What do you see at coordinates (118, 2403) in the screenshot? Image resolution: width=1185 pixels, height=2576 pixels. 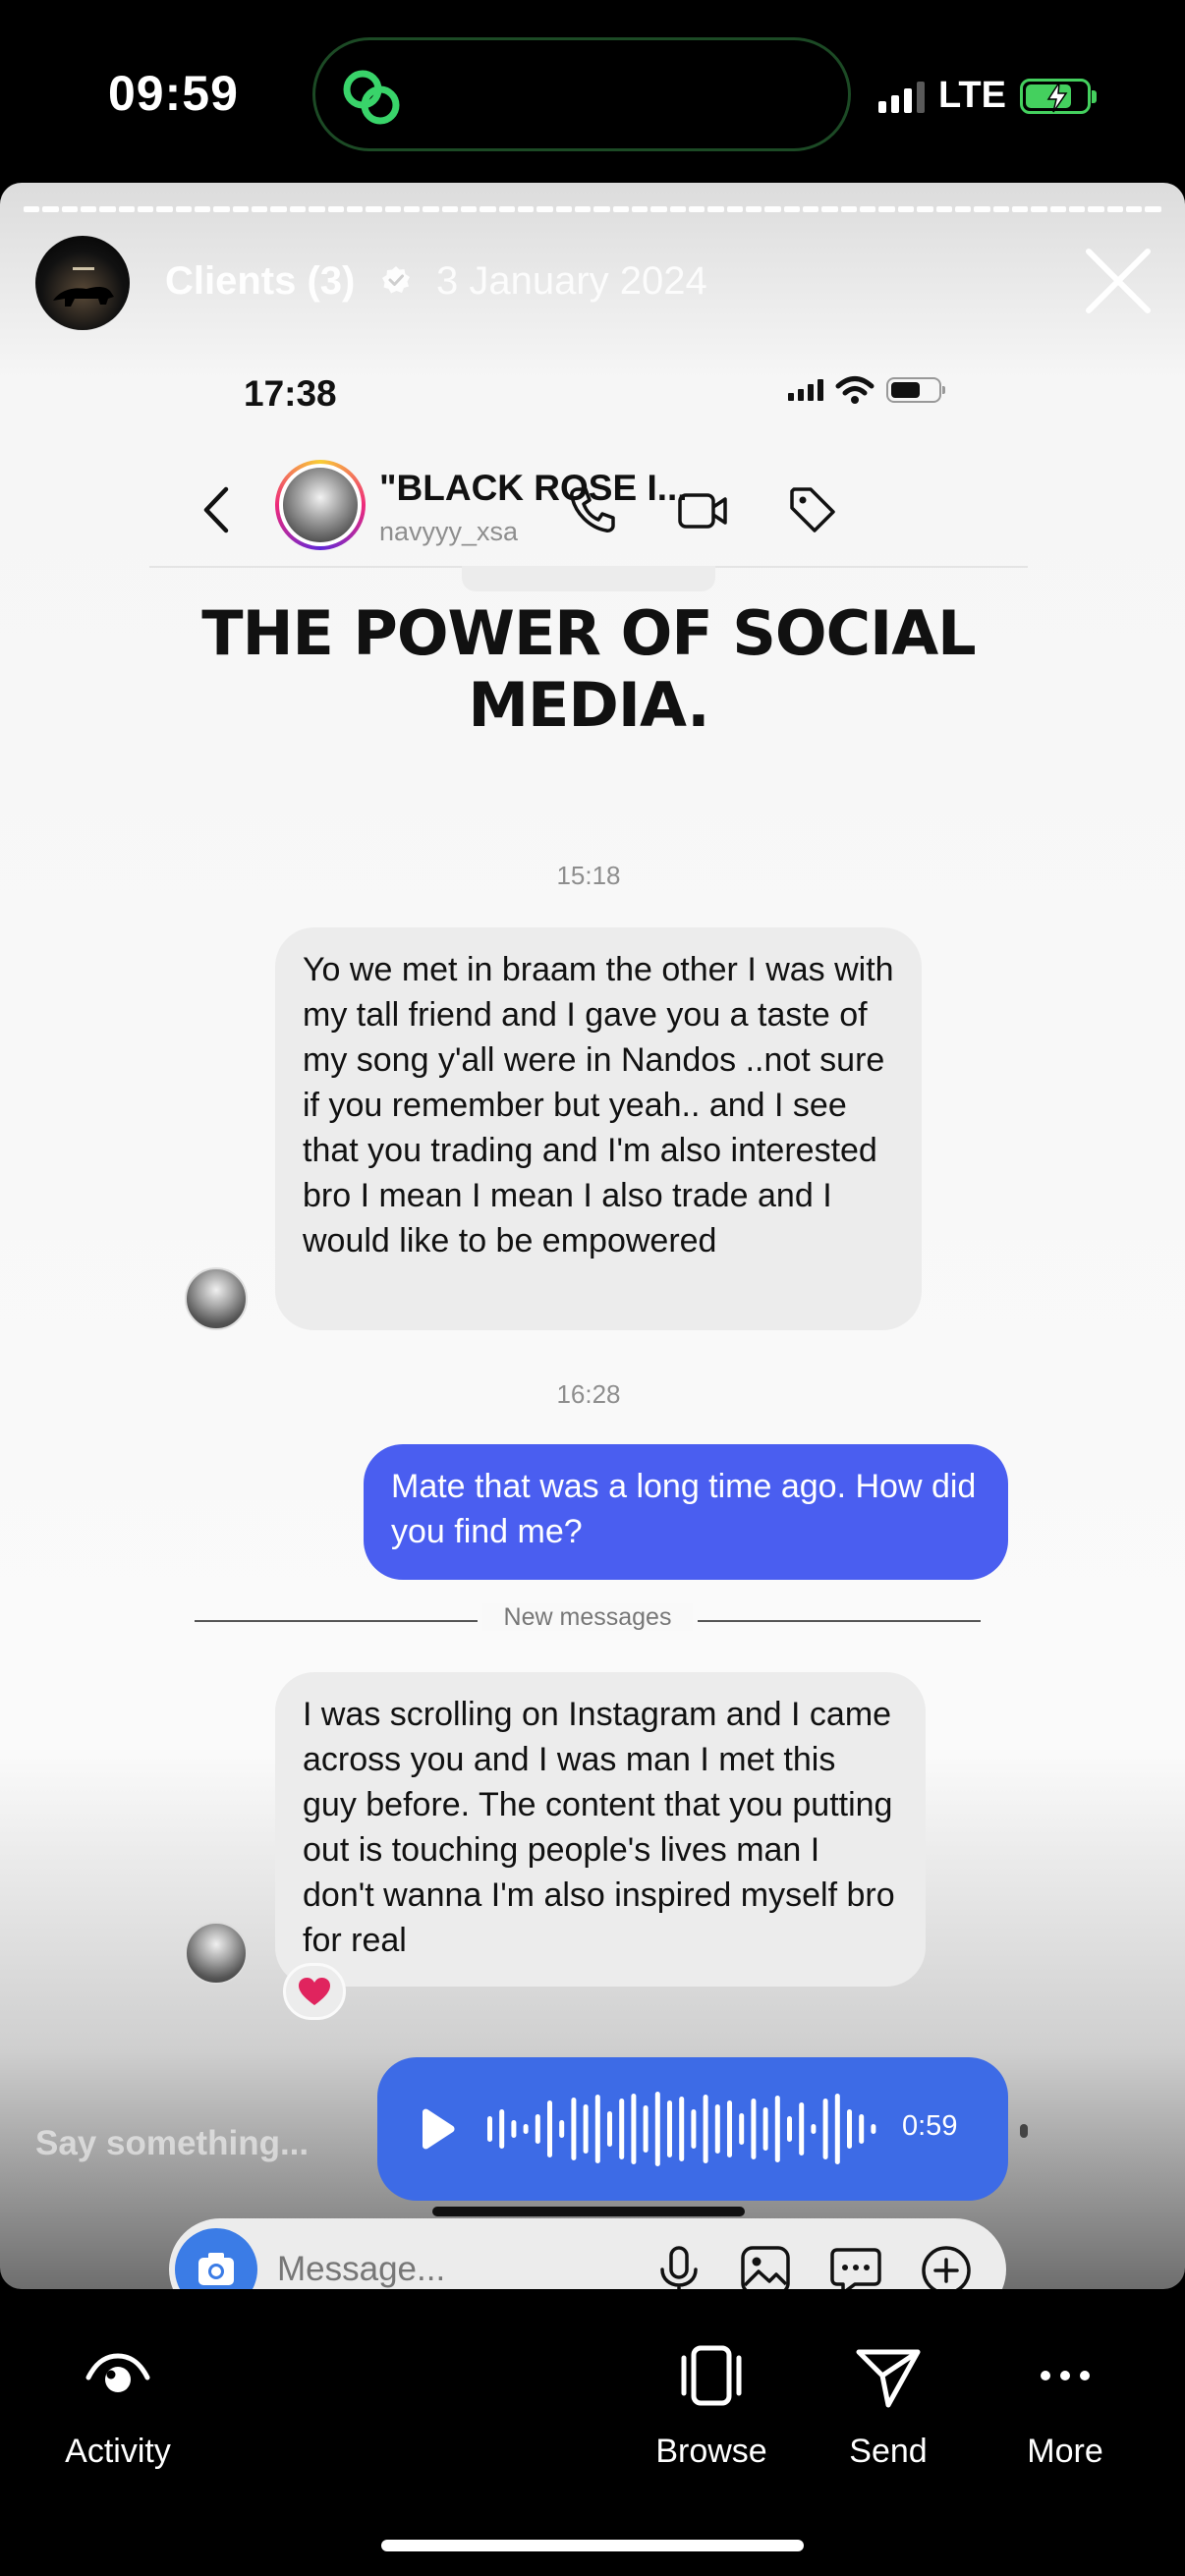 I see `activity-button: Activity` at bounding box center [118, 2403].